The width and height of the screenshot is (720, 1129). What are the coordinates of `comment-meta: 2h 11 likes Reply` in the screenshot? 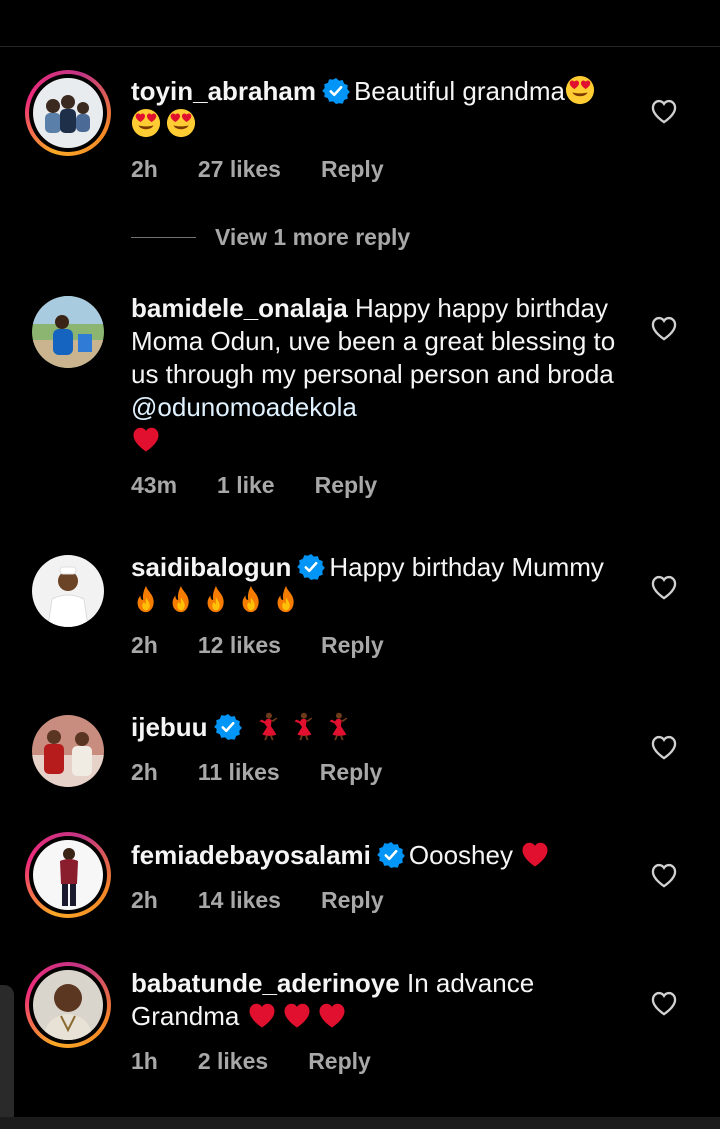 It's located at (276, 772).